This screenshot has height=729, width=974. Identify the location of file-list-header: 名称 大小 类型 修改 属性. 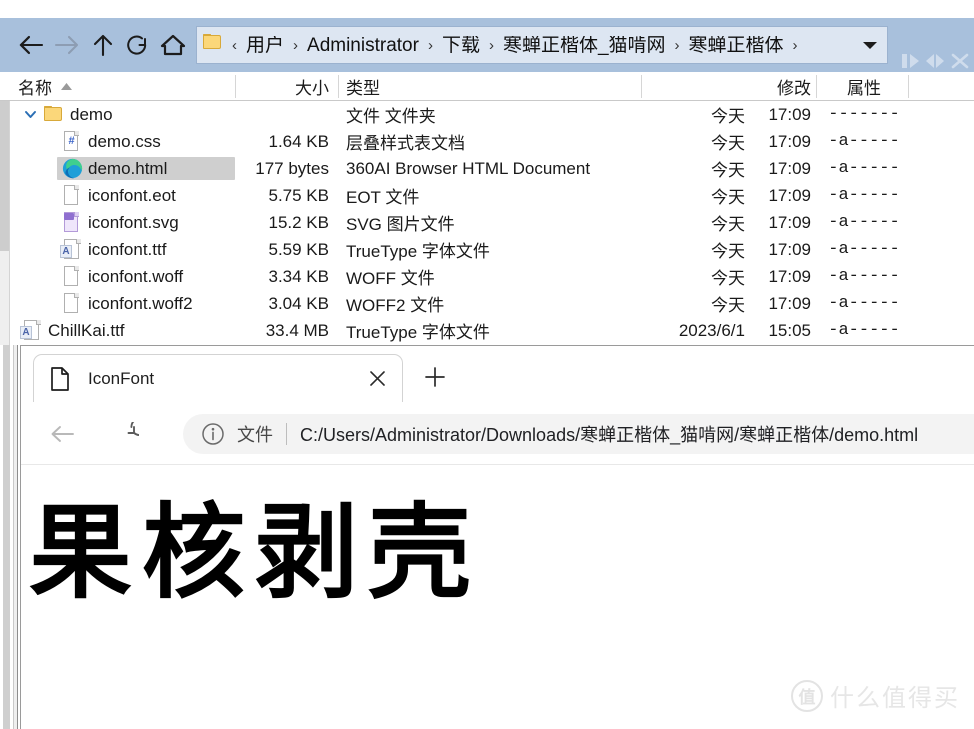
(487, 86).